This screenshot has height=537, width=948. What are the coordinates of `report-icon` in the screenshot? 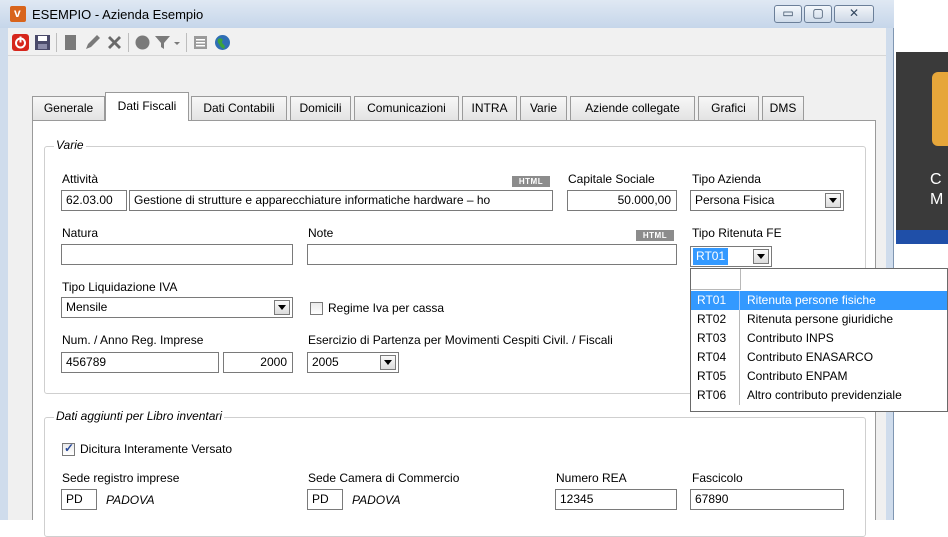 It's located at (200, 42).